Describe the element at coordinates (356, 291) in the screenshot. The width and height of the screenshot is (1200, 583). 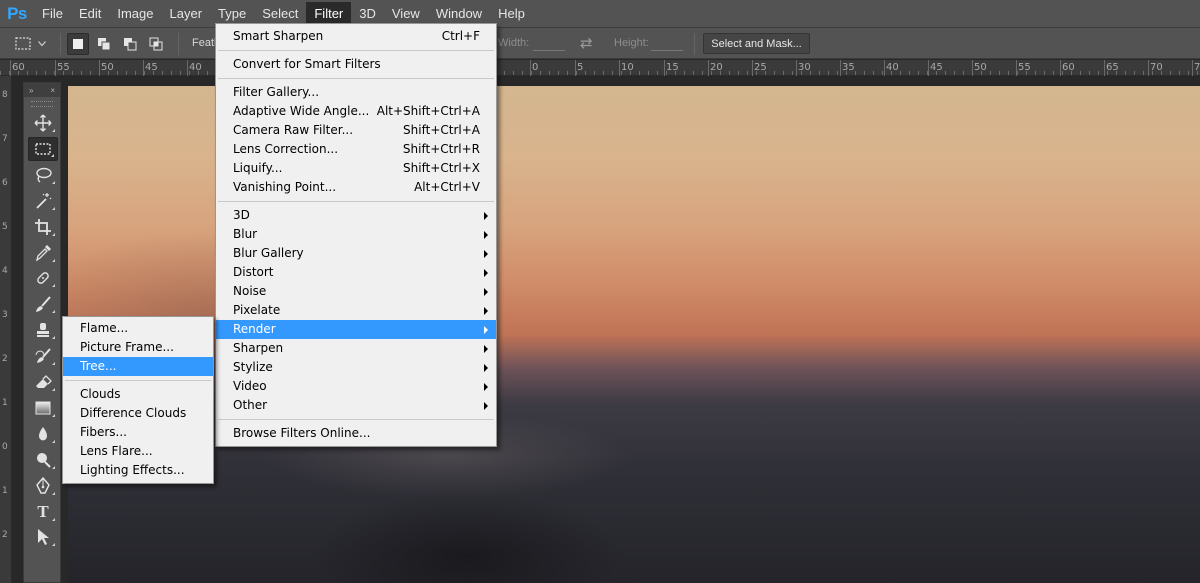
I see `filter-menu-item-noise: Noise` at that location.